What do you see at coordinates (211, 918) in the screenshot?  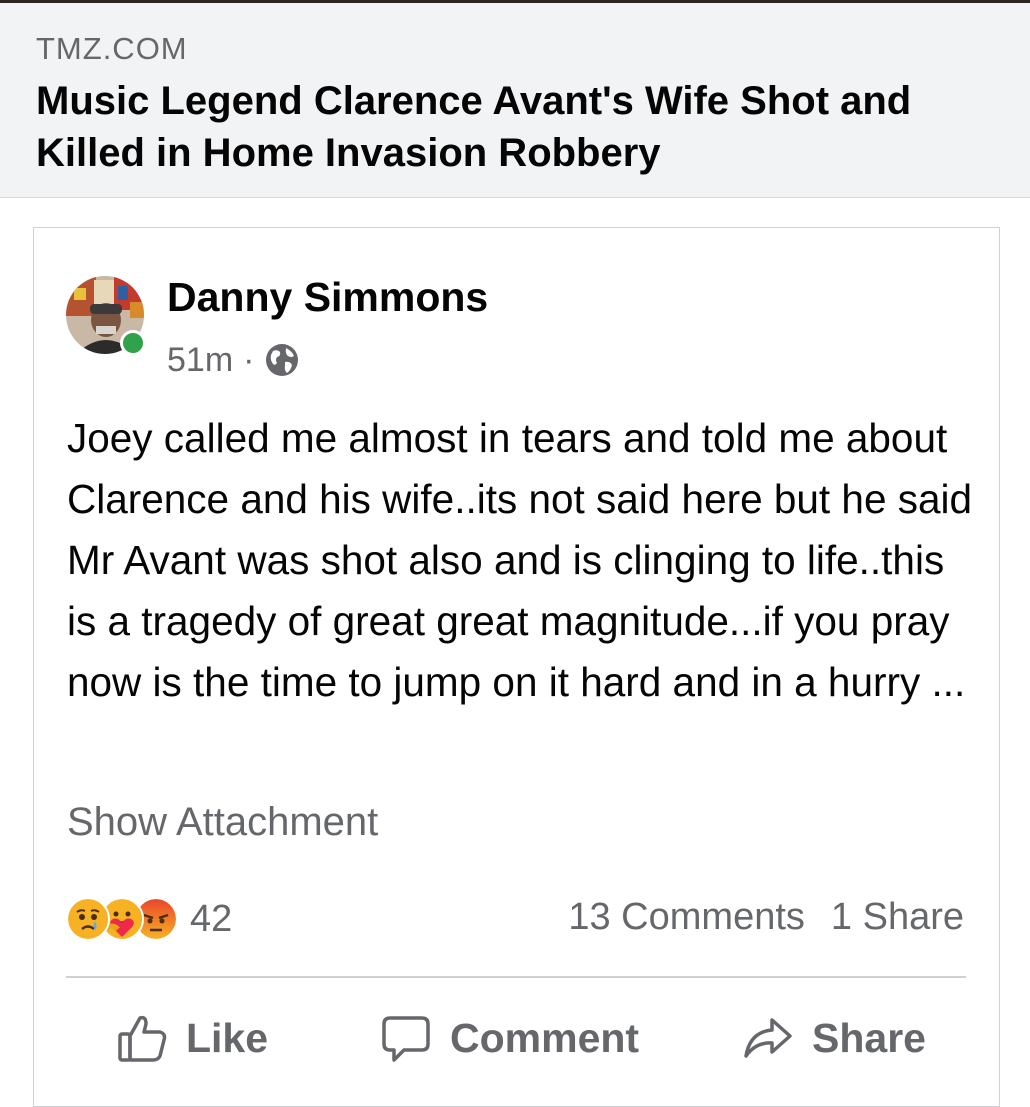 I see `reaction-count: 42` at bounding box center [211, 918].